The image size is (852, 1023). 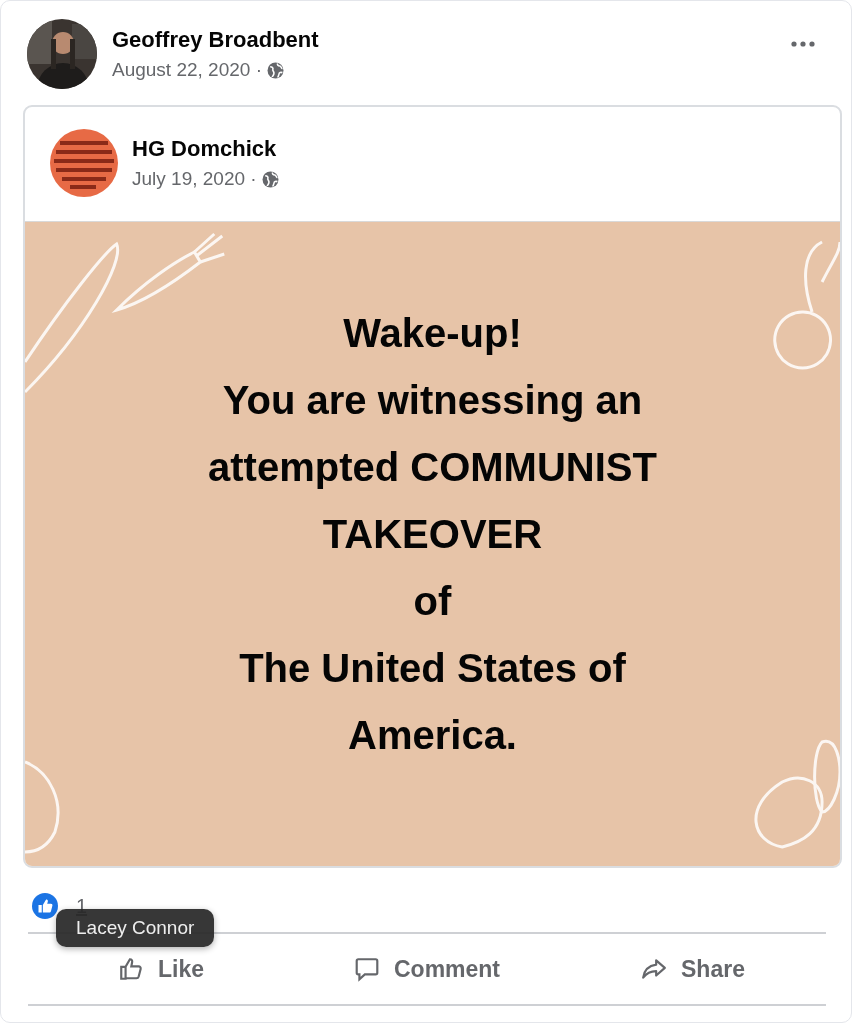 I want to click on comment-button: Comment, so click(x=427, y=969).